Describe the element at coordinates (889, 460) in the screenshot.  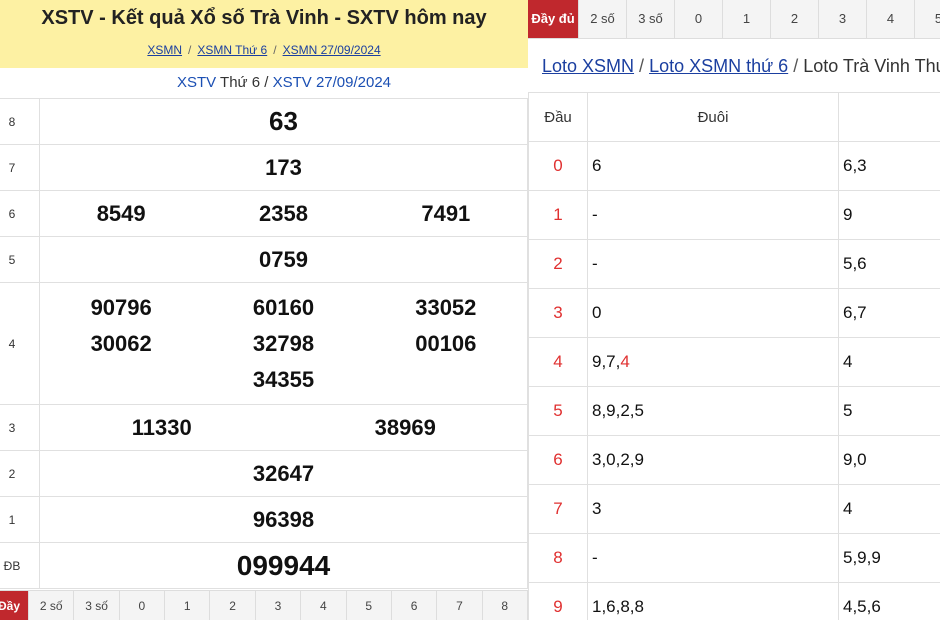
I see `loto-dau-2: 9,0` at that location.